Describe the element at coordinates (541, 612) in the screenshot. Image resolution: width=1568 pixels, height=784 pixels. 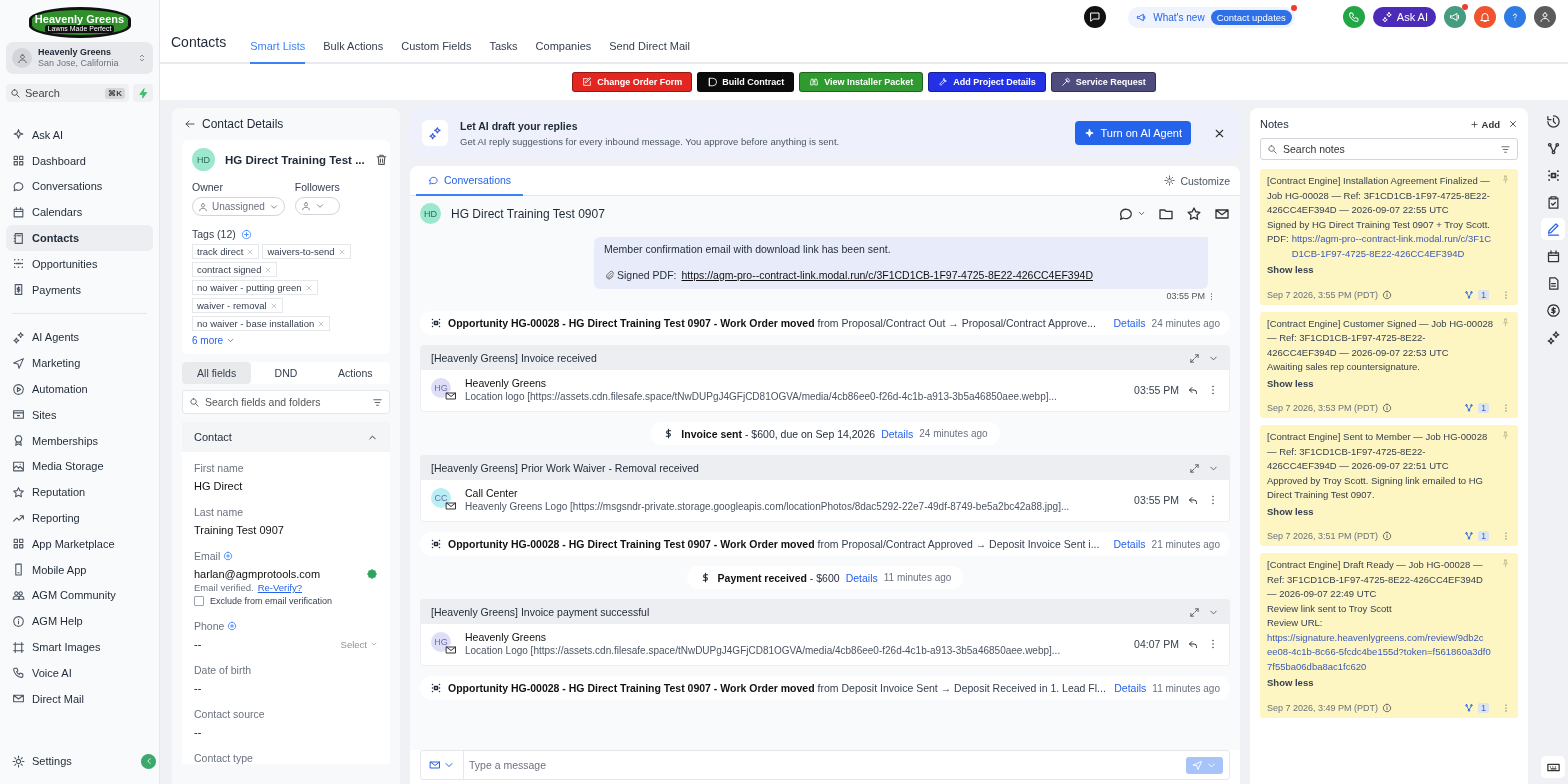
I see `email-subject: [Heavenly Greens] Invoice payment successful` at that location.